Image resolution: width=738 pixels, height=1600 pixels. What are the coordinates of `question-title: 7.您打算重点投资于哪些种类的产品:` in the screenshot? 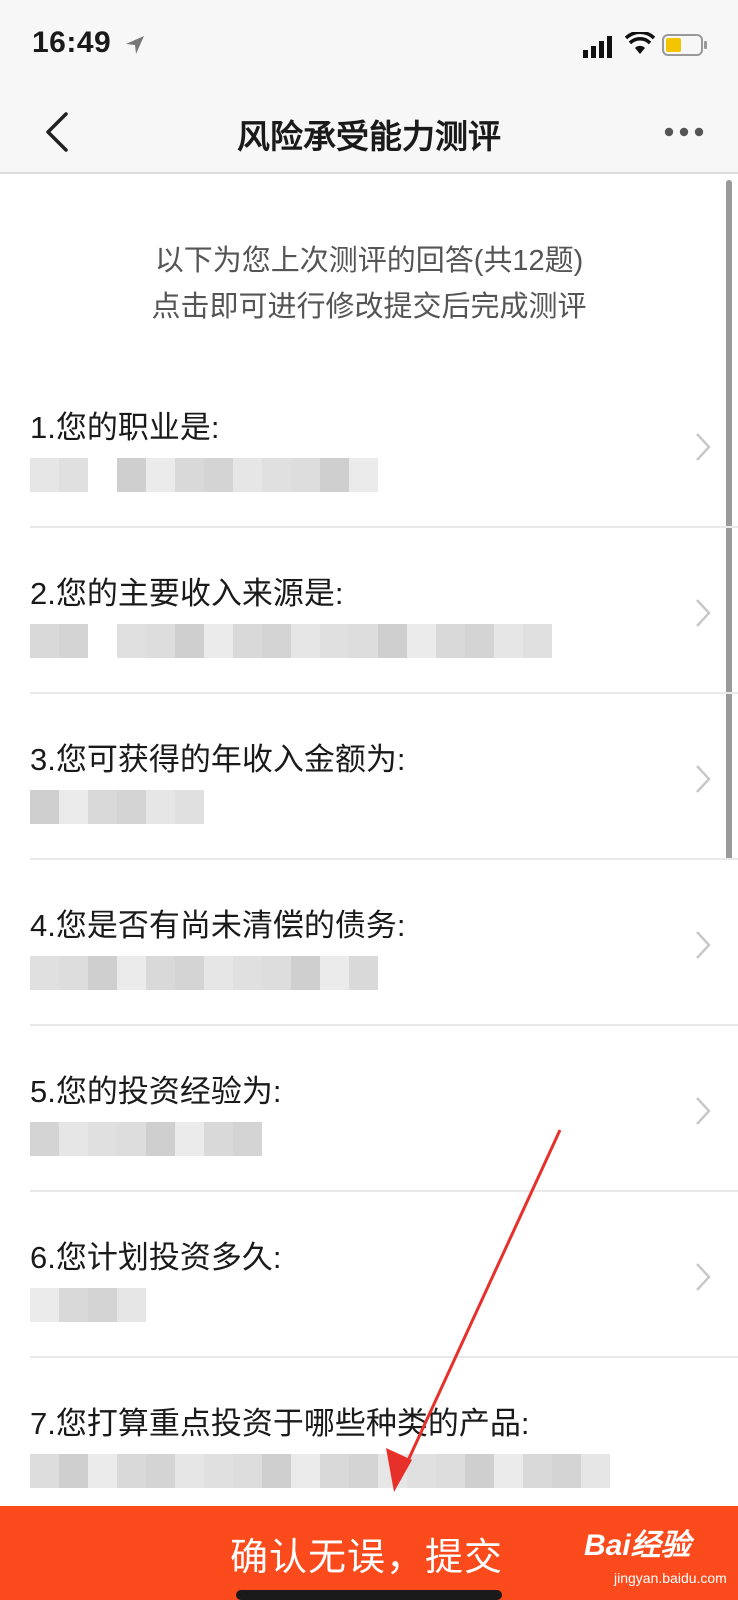 It's located at (280, 1423).